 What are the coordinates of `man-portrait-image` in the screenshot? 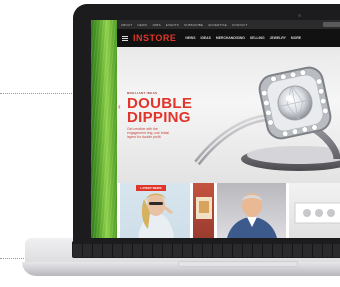 It's located at (252, 215).